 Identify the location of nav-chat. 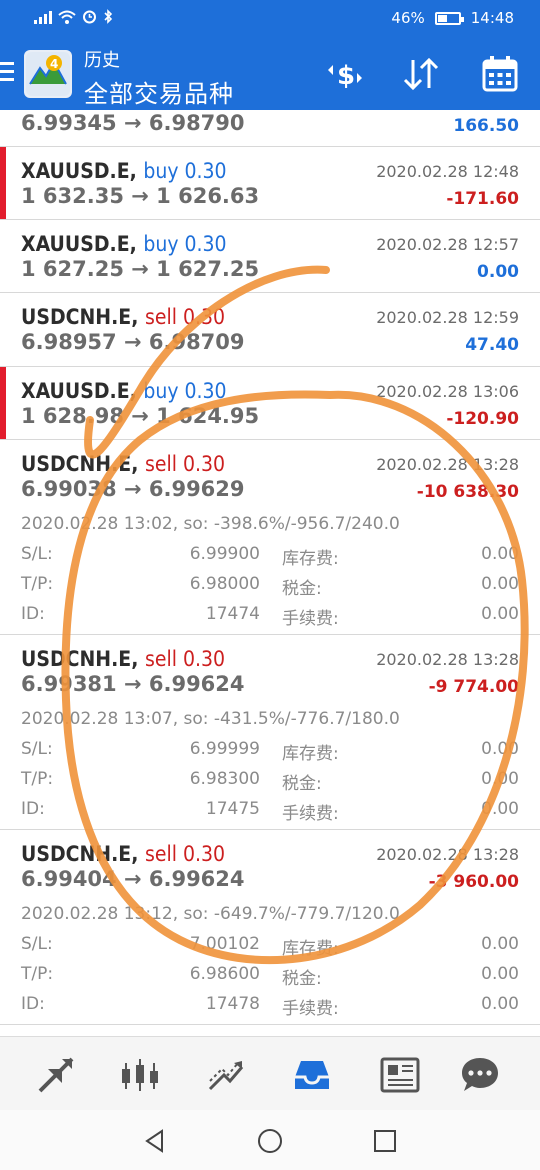
(480, 1075).